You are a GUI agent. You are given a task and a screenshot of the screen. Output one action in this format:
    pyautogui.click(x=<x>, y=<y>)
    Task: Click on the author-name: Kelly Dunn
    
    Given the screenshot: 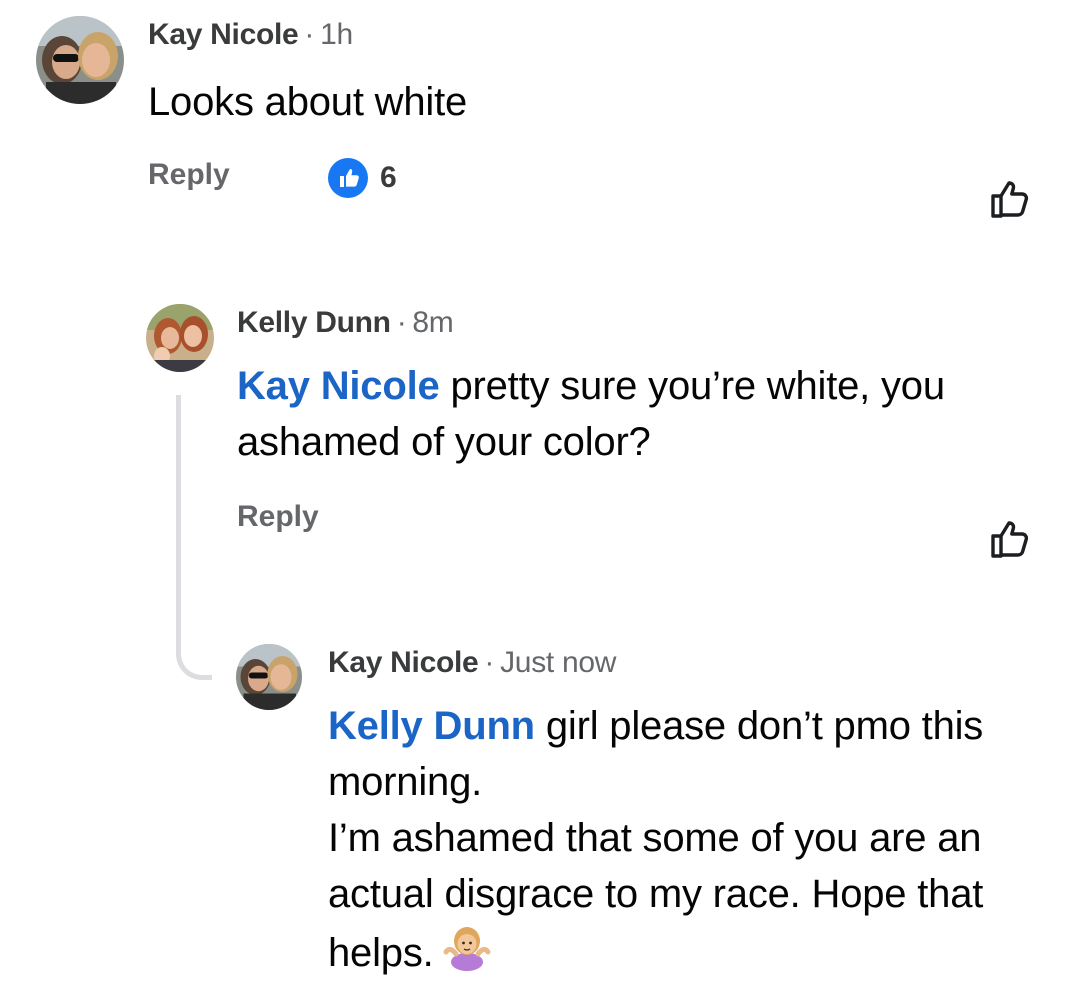 What is the action you would take?
    pyautogui.click(x=314, y=322)
    